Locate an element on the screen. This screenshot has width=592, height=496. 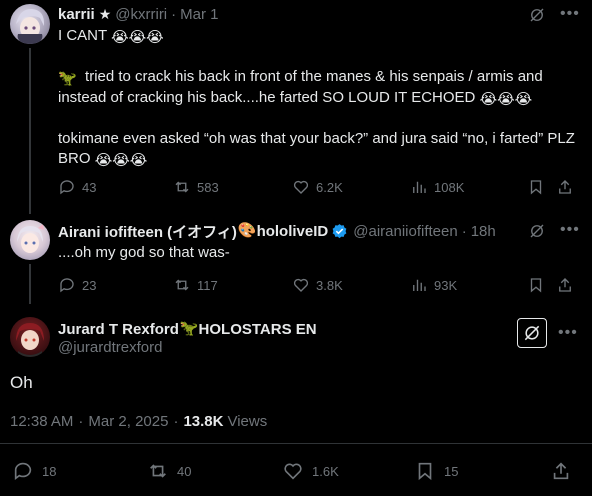
avatar-karrii is located at coordinates (30, 24).